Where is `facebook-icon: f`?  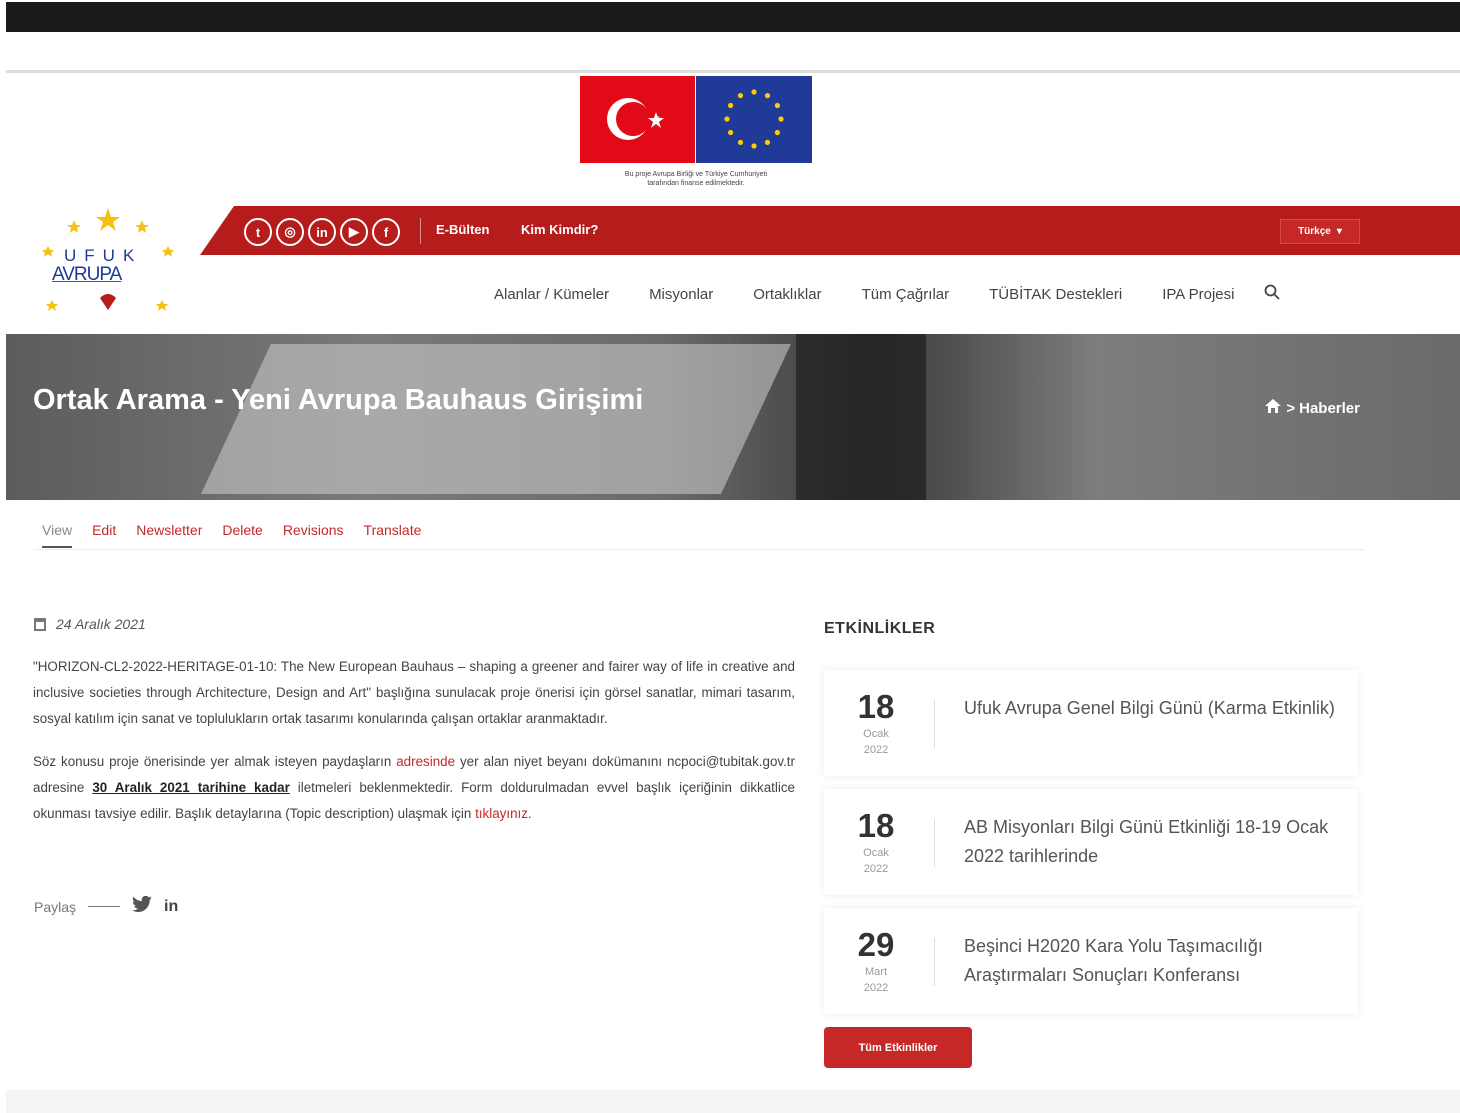 facebook-icon: f is located at coordinates (386, 232).